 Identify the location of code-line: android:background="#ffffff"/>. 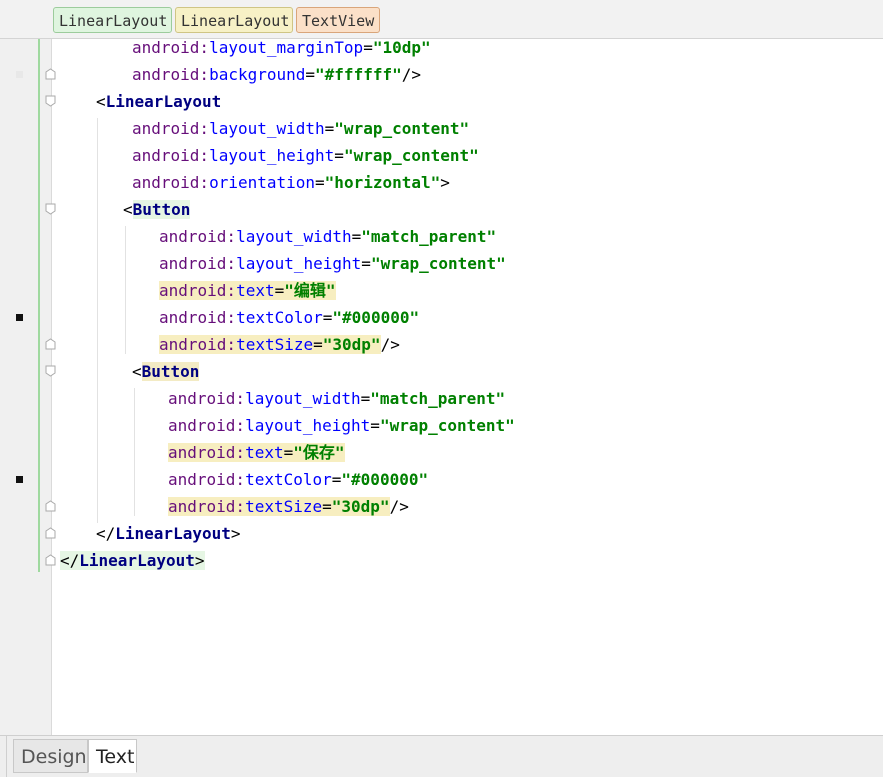
(276, 74).